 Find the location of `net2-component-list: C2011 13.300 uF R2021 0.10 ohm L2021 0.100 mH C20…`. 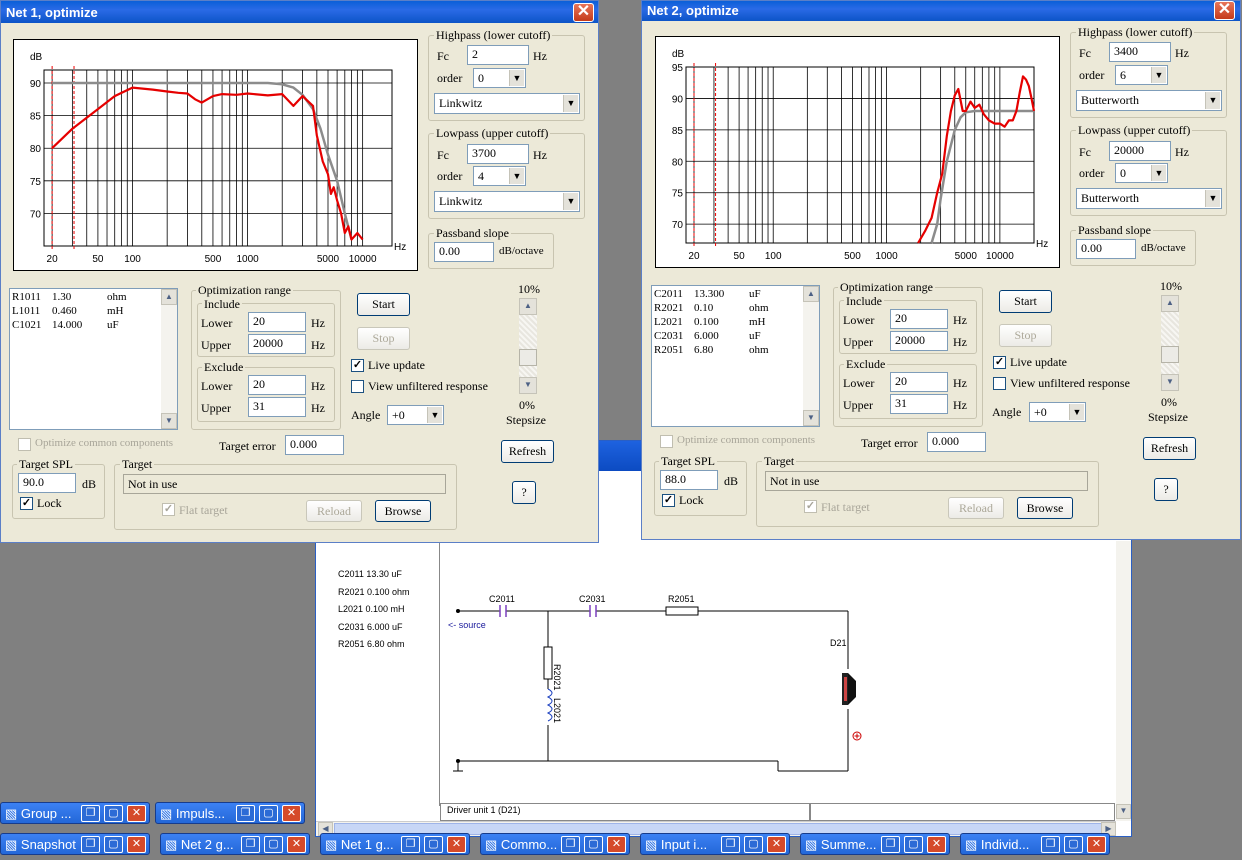

net2-component-list: C2011 13.300 uF R2021 0.10 ohm L2021 0.100 mH C20… is located at coordinates (735, 356).